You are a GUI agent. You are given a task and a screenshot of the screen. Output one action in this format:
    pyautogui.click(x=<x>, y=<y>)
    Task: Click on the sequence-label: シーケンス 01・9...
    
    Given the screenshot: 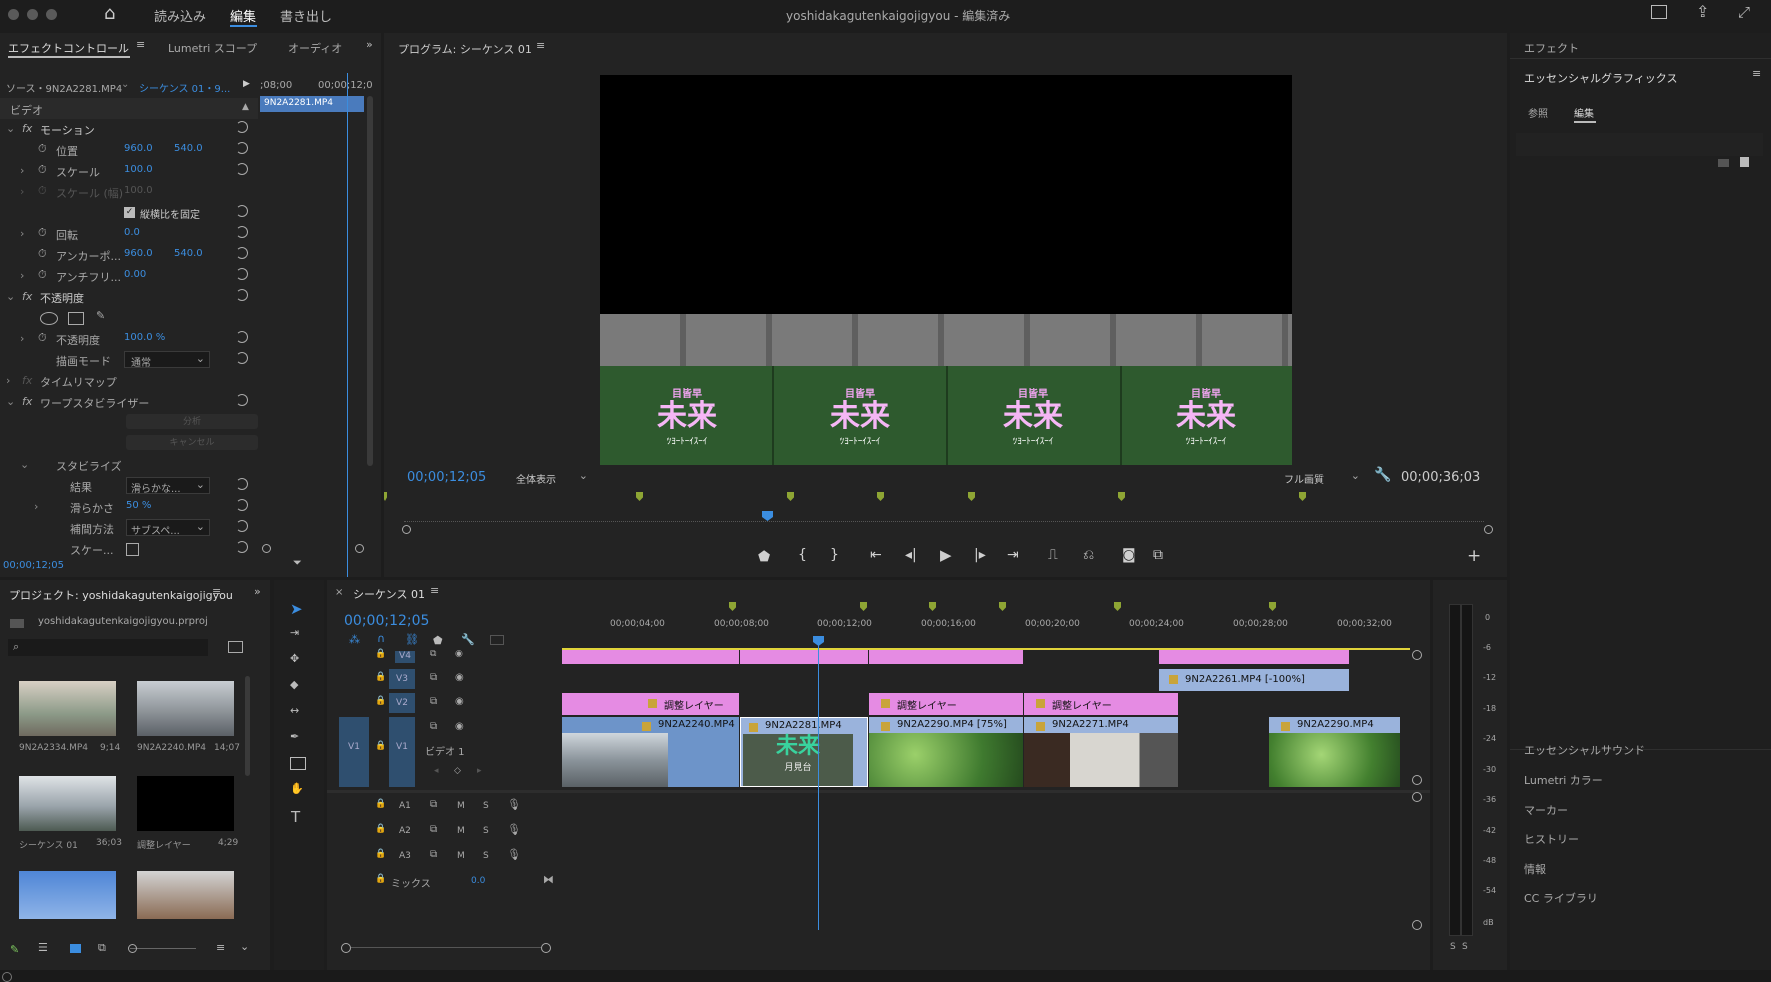 What is the action you would take?
    pyautogui.click(x=184, y=87)
    